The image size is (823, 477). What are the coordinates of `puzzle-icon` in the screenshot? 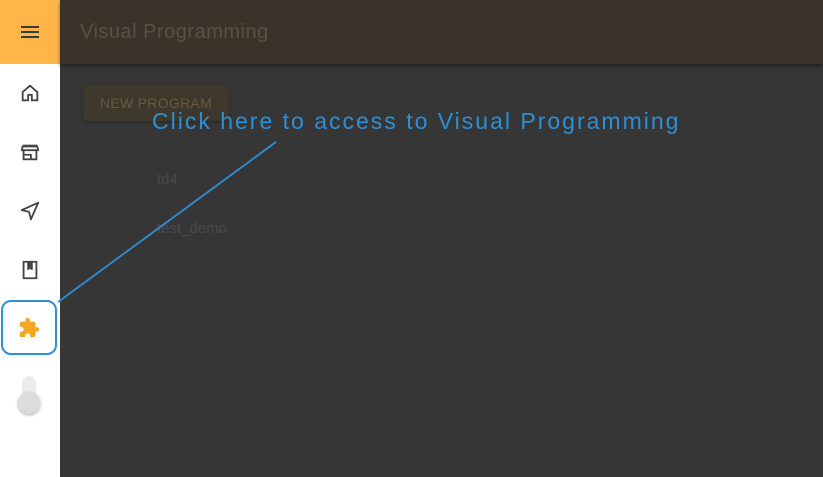 It's located at (29, 327).